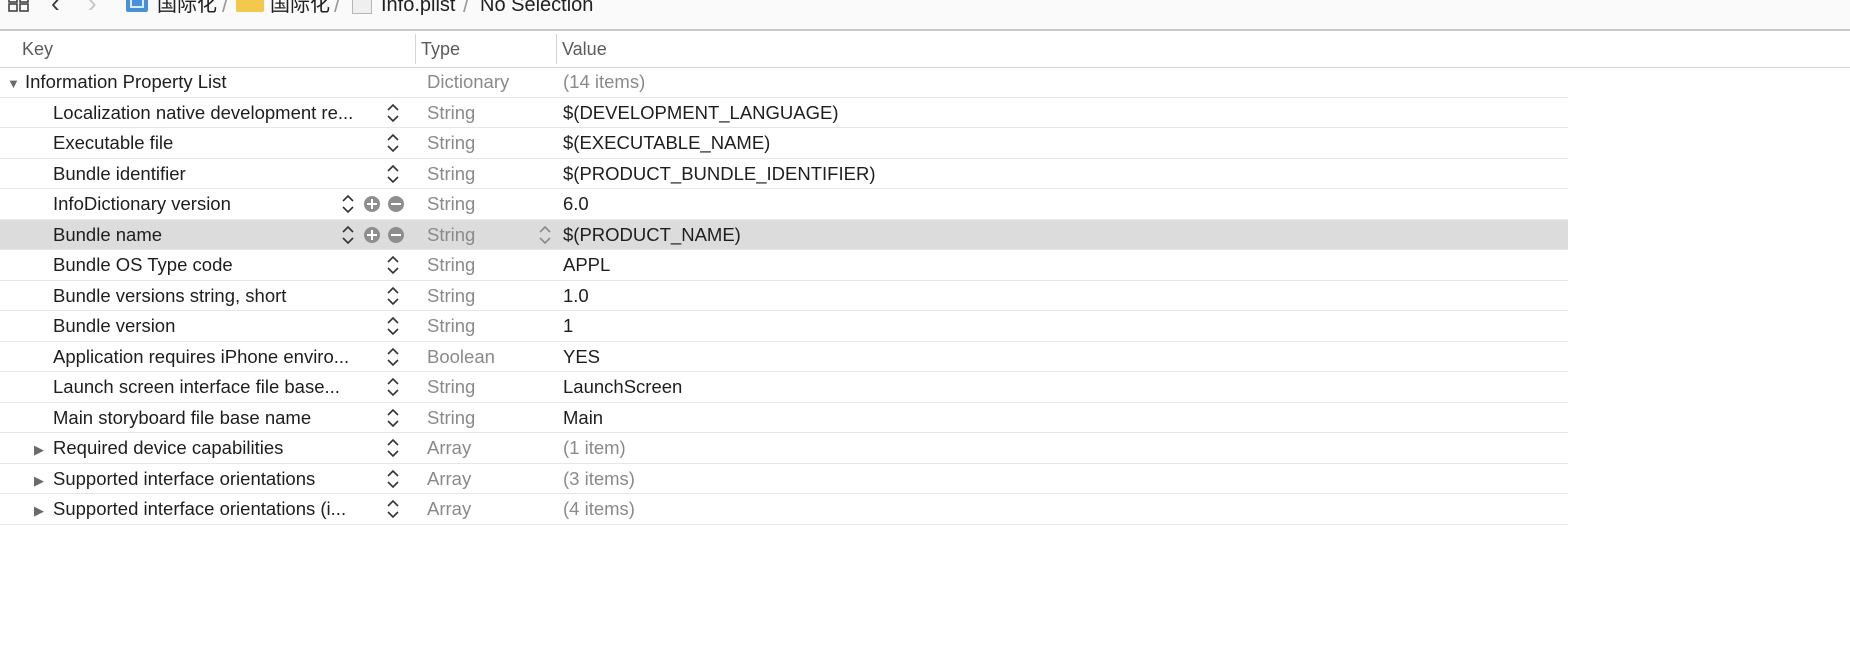  I want to click on row-key: Bundle versions string, short, so click(170, 295).